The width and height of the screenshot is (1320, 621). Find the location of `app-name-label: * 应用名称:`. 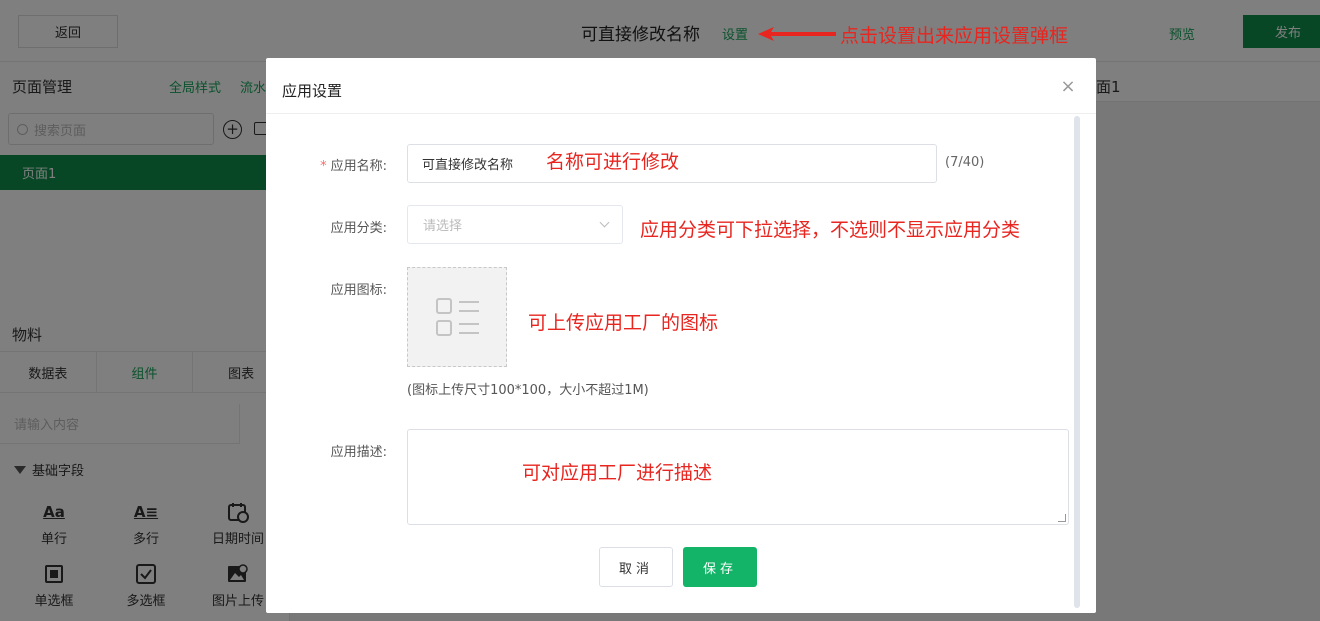

app-name-label: * 应用名称: is located at coordinates (353, 166).